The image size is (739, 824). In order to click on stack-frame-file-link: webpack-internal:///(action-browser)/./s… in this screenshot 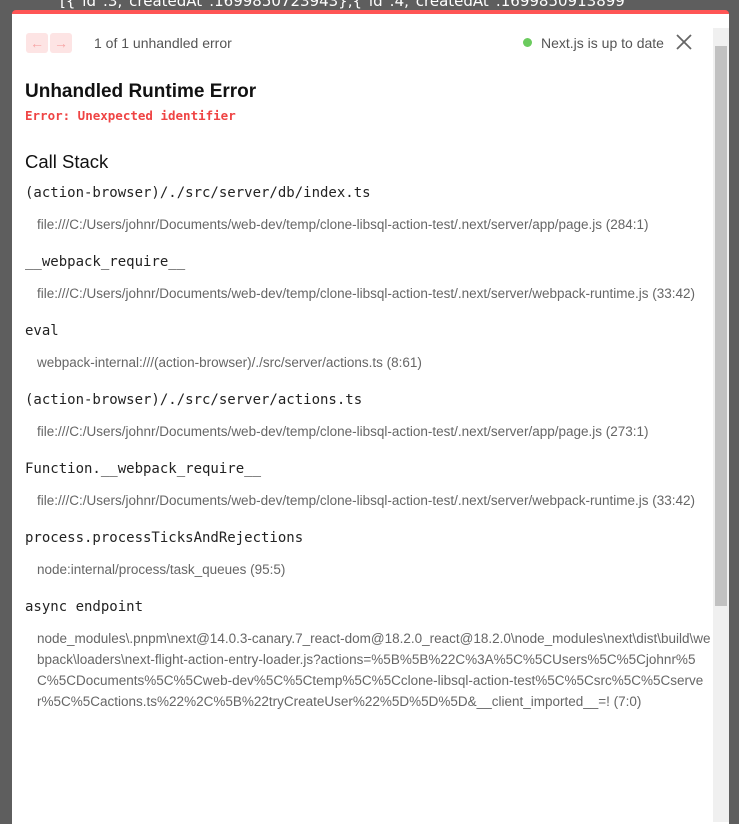, I will do `click(376, 362)`.